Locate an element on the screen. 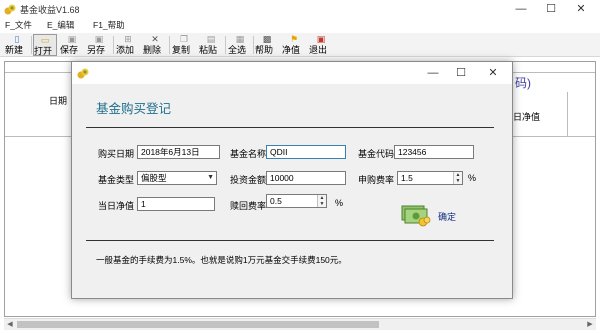  toolbar-open-button: ▭ 打开 is located at coordinates (45, 45).